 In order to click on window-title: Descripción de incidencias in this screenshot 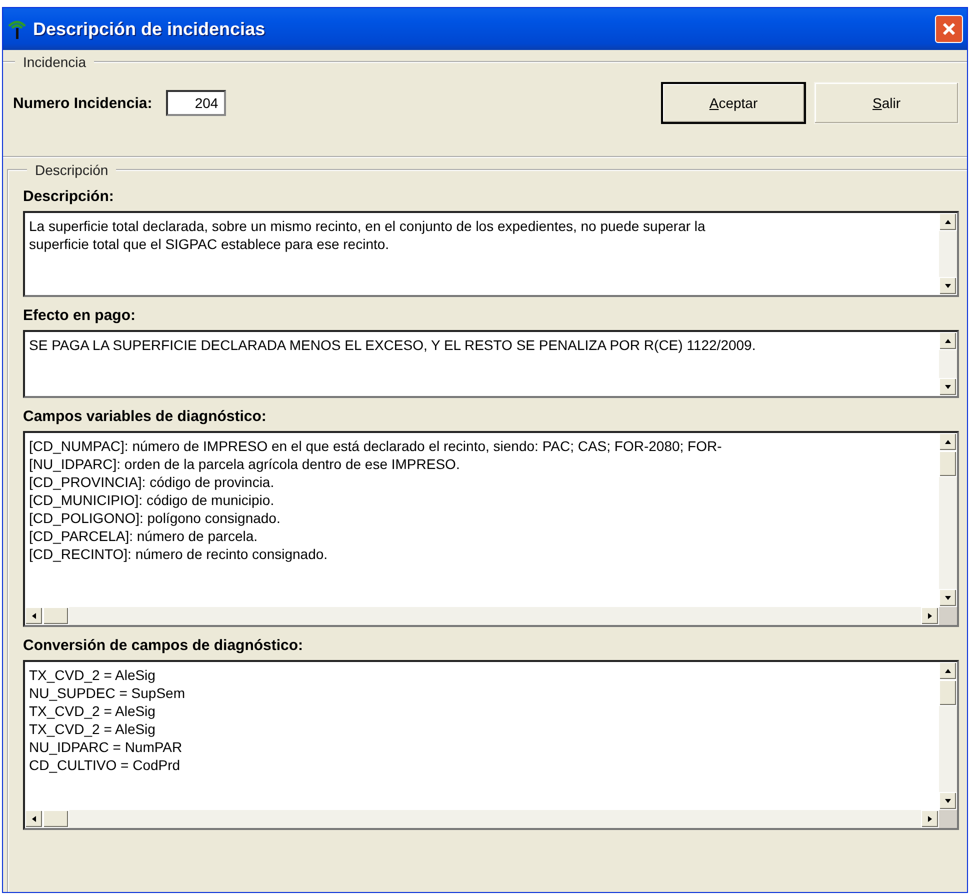, I will do `click(149, 29)`.